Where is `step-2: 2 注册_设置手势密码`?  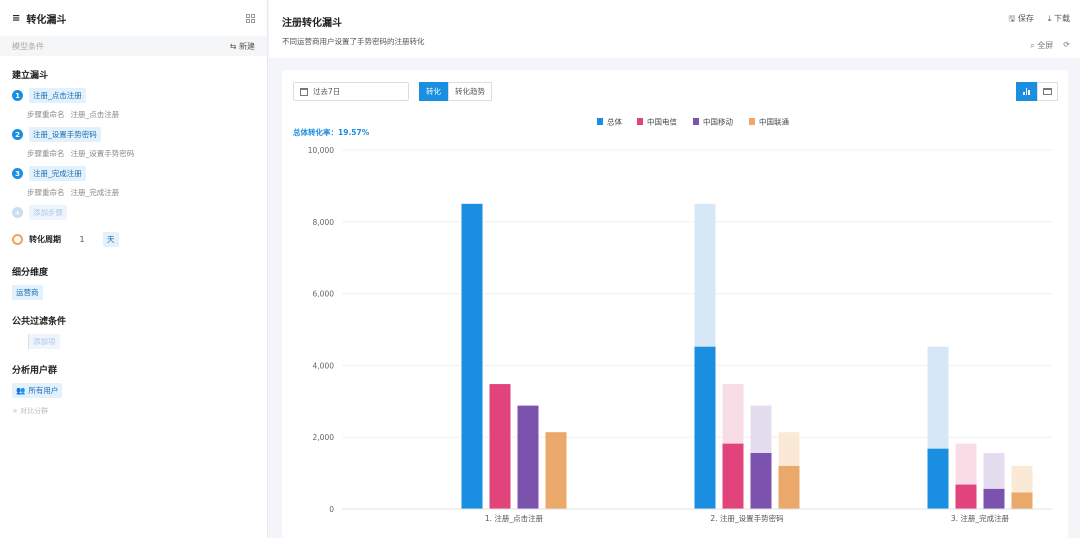 step-2: 2 注册_设置手势密码 is located at coordinates (133, 134).